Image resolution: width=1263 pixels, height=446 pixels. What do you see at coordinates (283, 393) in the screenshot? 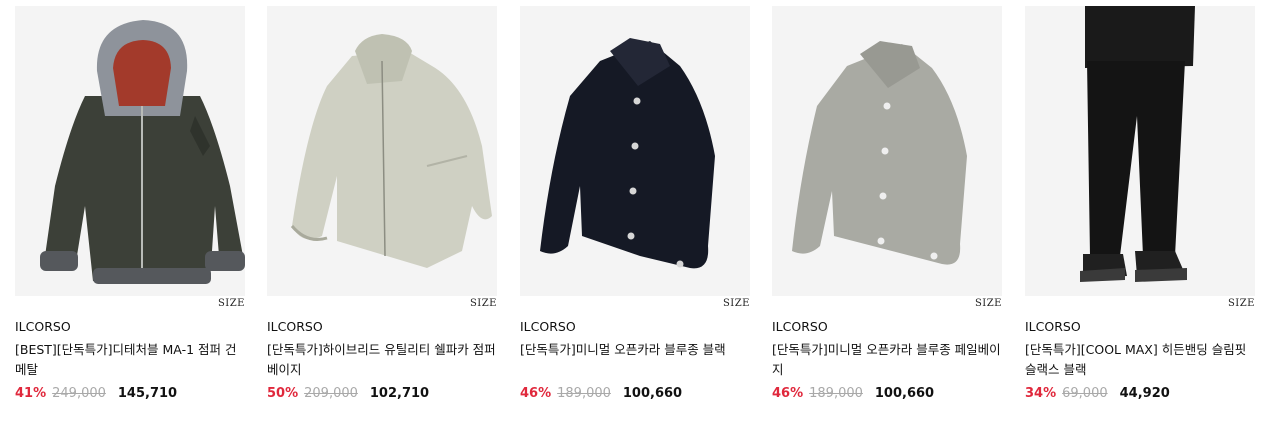
I see `discount-rate: 50%` at bounding box center [283, 393].